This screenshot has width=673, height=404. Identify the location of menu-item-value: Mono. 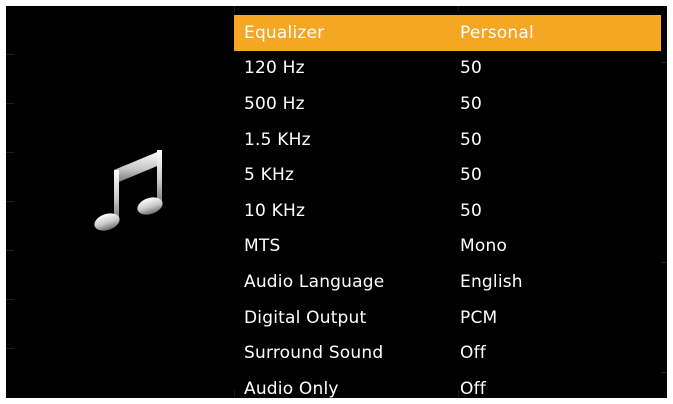
(484, 246).